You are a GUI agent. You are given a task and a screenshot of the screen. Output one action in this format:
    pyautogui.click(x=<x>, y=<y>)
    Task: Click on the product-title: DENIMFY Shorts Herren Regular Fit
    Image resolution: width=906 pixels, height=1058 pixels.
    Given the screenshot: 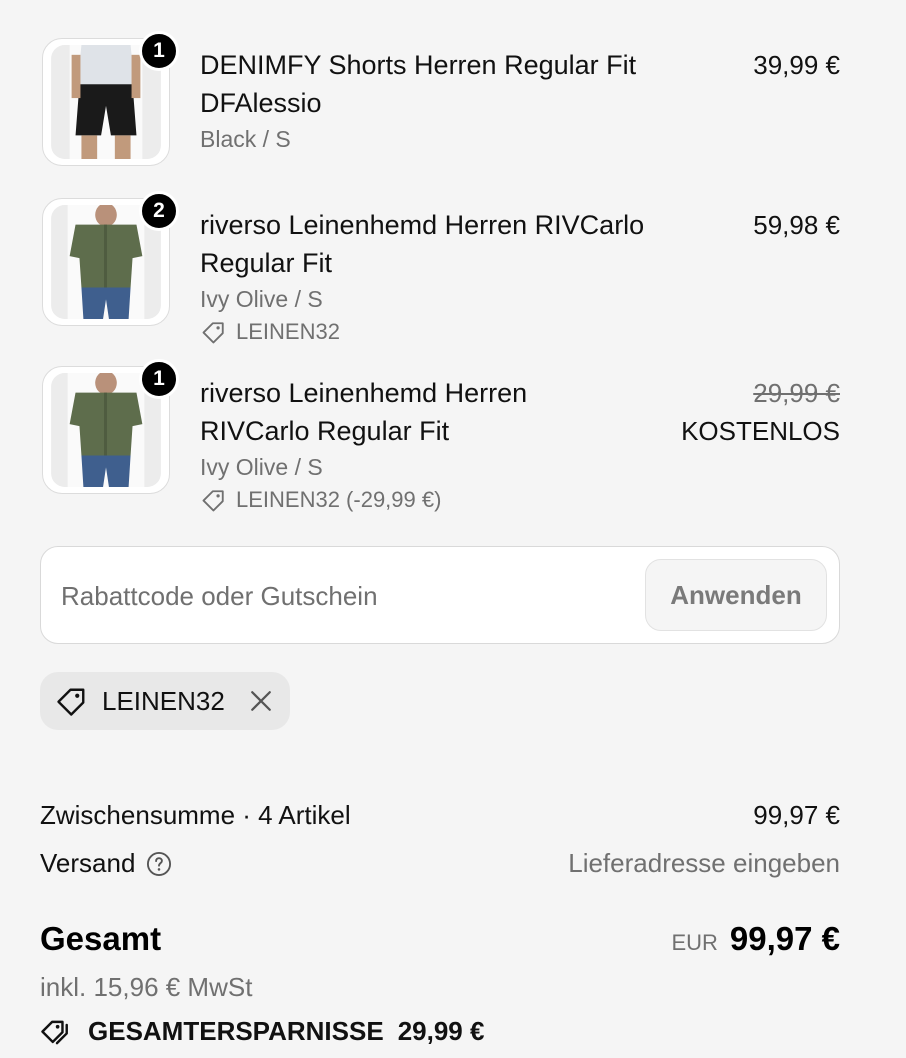 What is the action you would take?
    pyautogui.click(x=418, y=65)
    